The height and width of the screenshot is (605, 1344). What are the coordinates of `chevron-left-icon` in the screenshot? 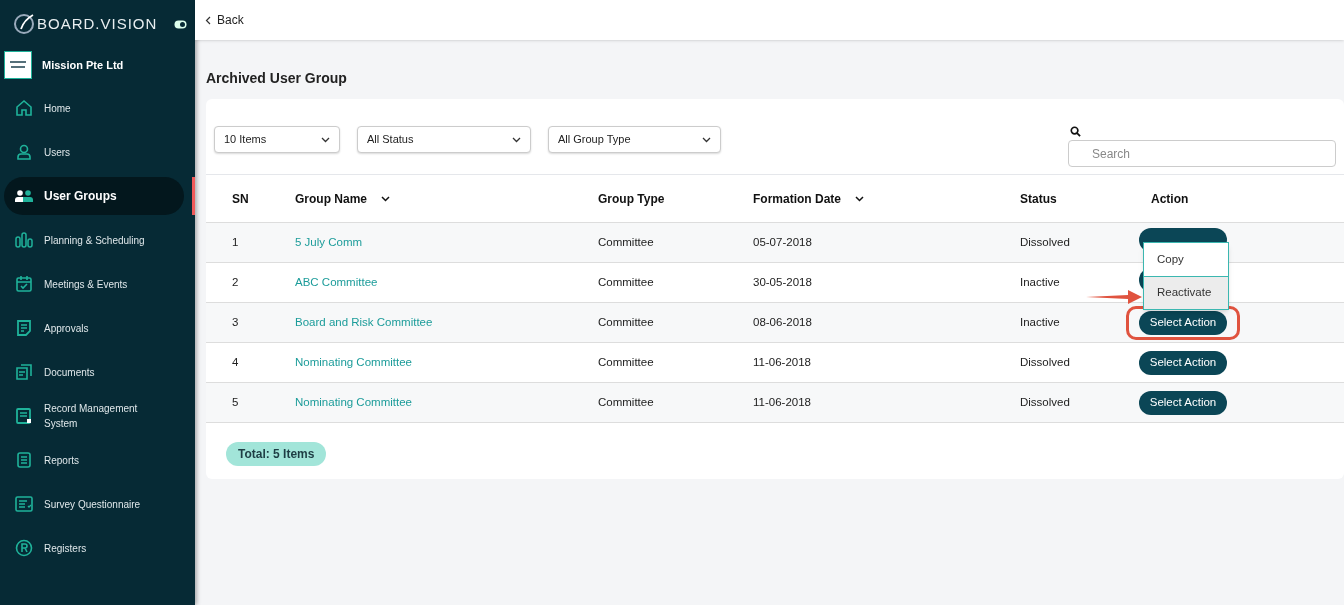 It's located at (208, 20).